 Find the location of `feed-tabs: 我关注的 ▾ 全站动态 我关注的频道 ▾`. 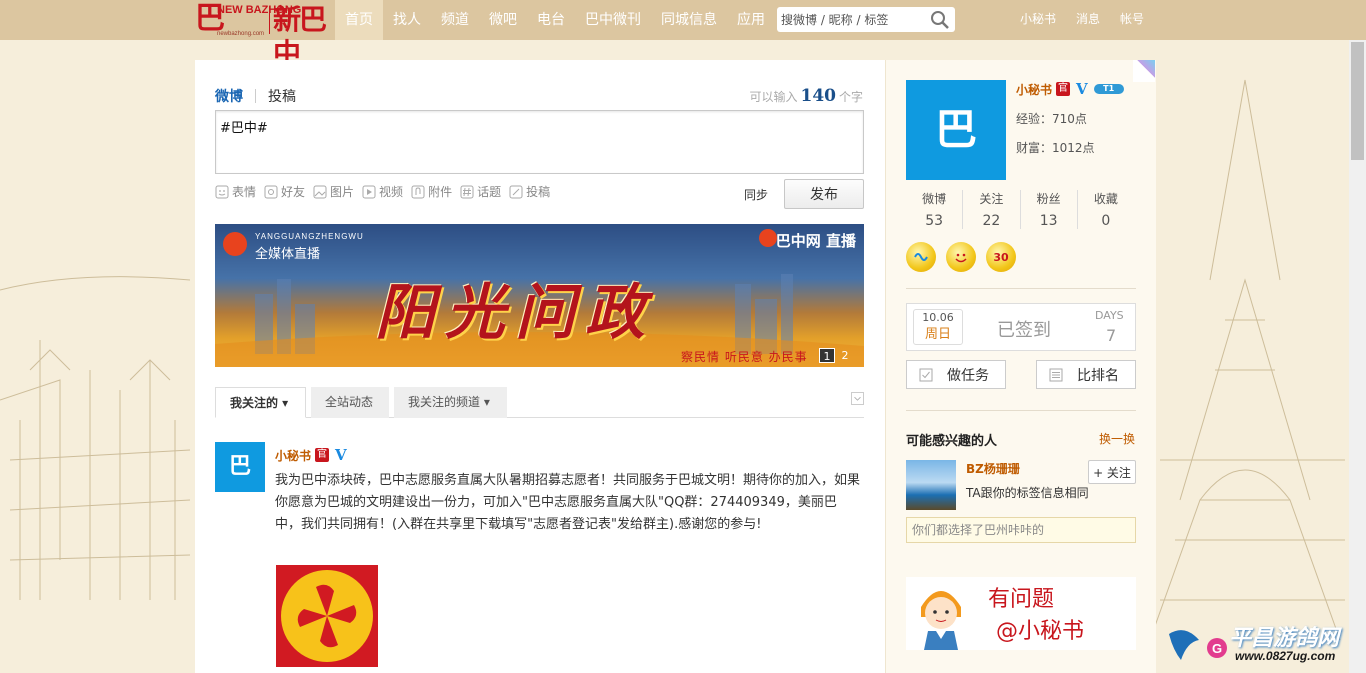

feed-tabs: 我关注的 ▾ 全站动态 我关注的频道 ▾ is located at coordinates (539, 402).